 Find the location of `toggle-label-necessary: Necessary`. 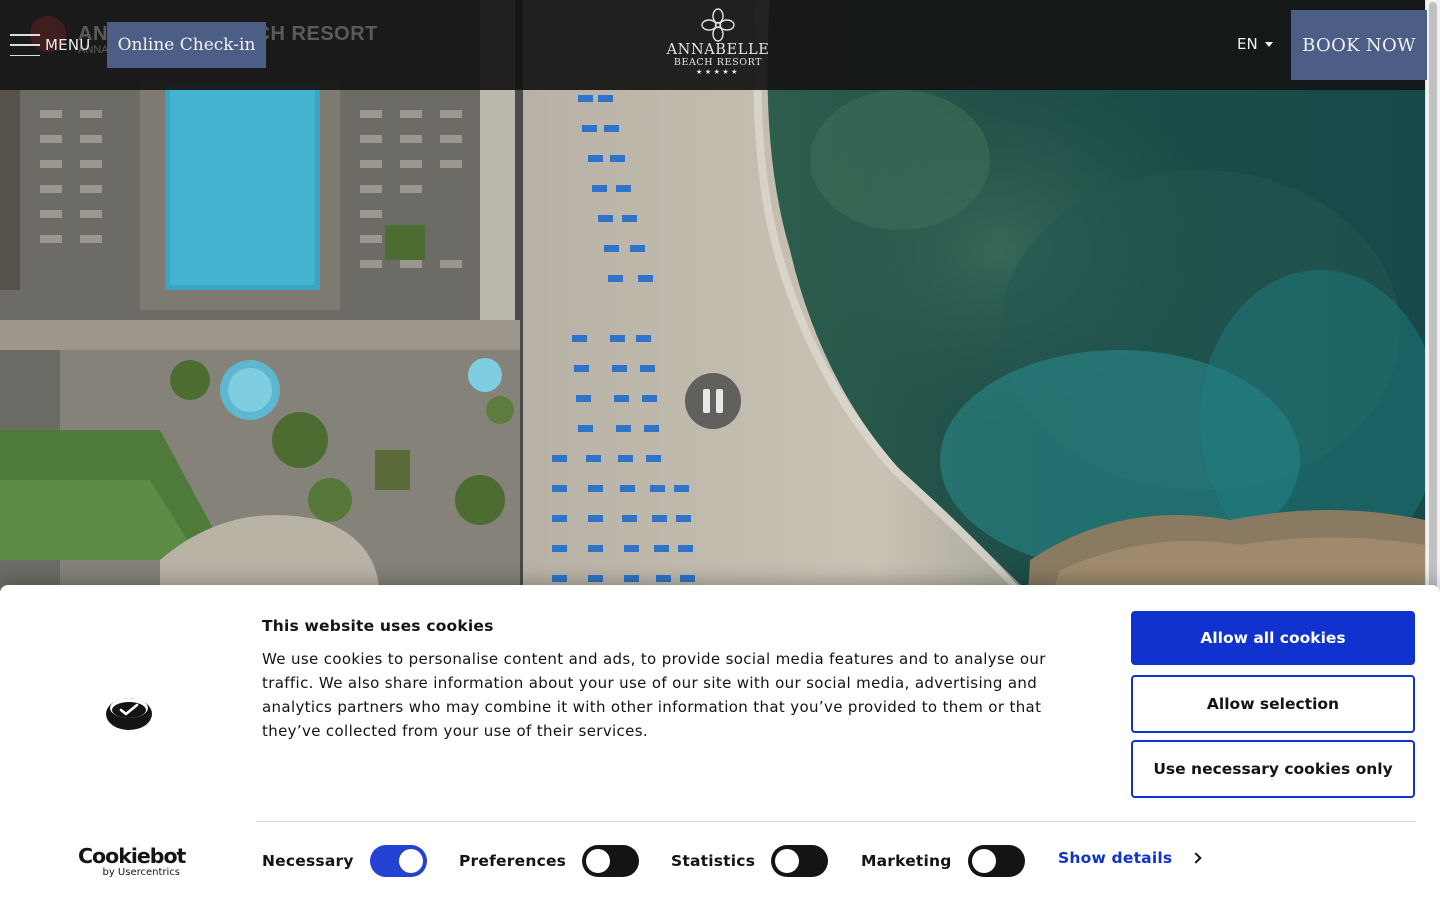

toggle-label-necessary: Necessary is located at coordinates (308, 861).